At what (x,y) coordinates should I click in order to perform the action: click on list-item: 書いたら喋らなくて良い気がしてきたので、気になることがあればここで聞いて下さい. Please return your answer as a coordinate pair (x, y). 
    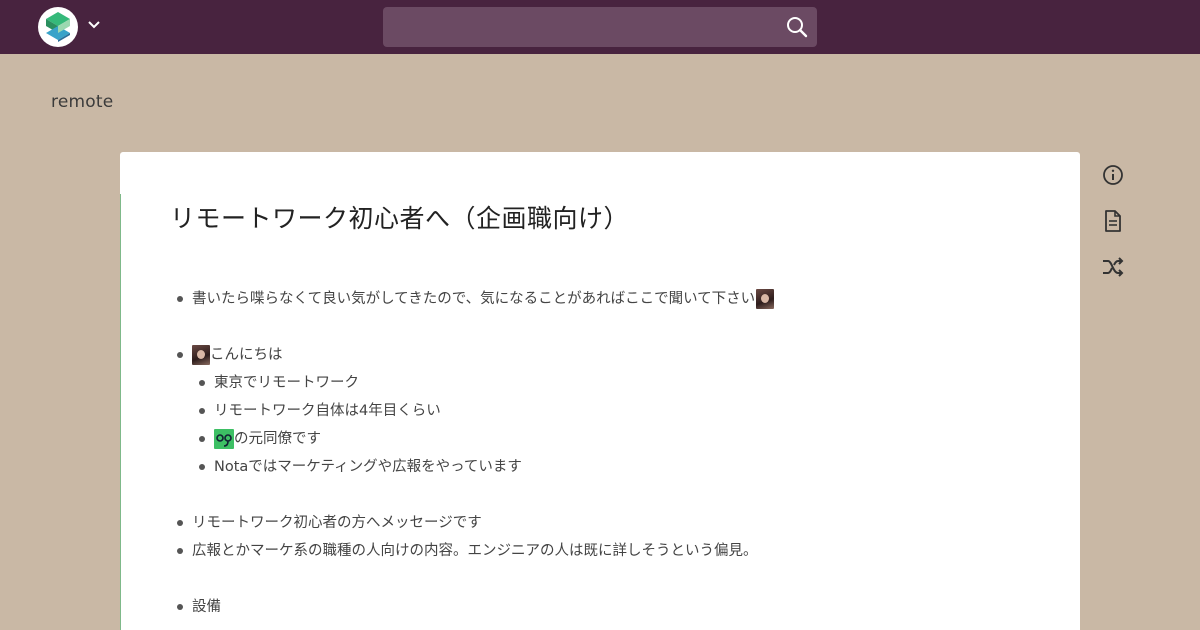
    Looking at the image, I should click on (483, 299).